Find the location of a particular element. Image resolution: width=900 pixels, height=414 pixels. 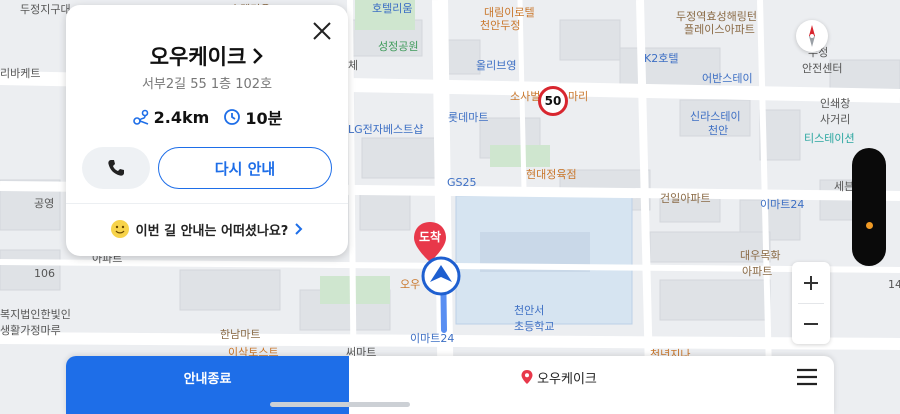

map-label: 성정공원 is located at coordinates (398, 46).